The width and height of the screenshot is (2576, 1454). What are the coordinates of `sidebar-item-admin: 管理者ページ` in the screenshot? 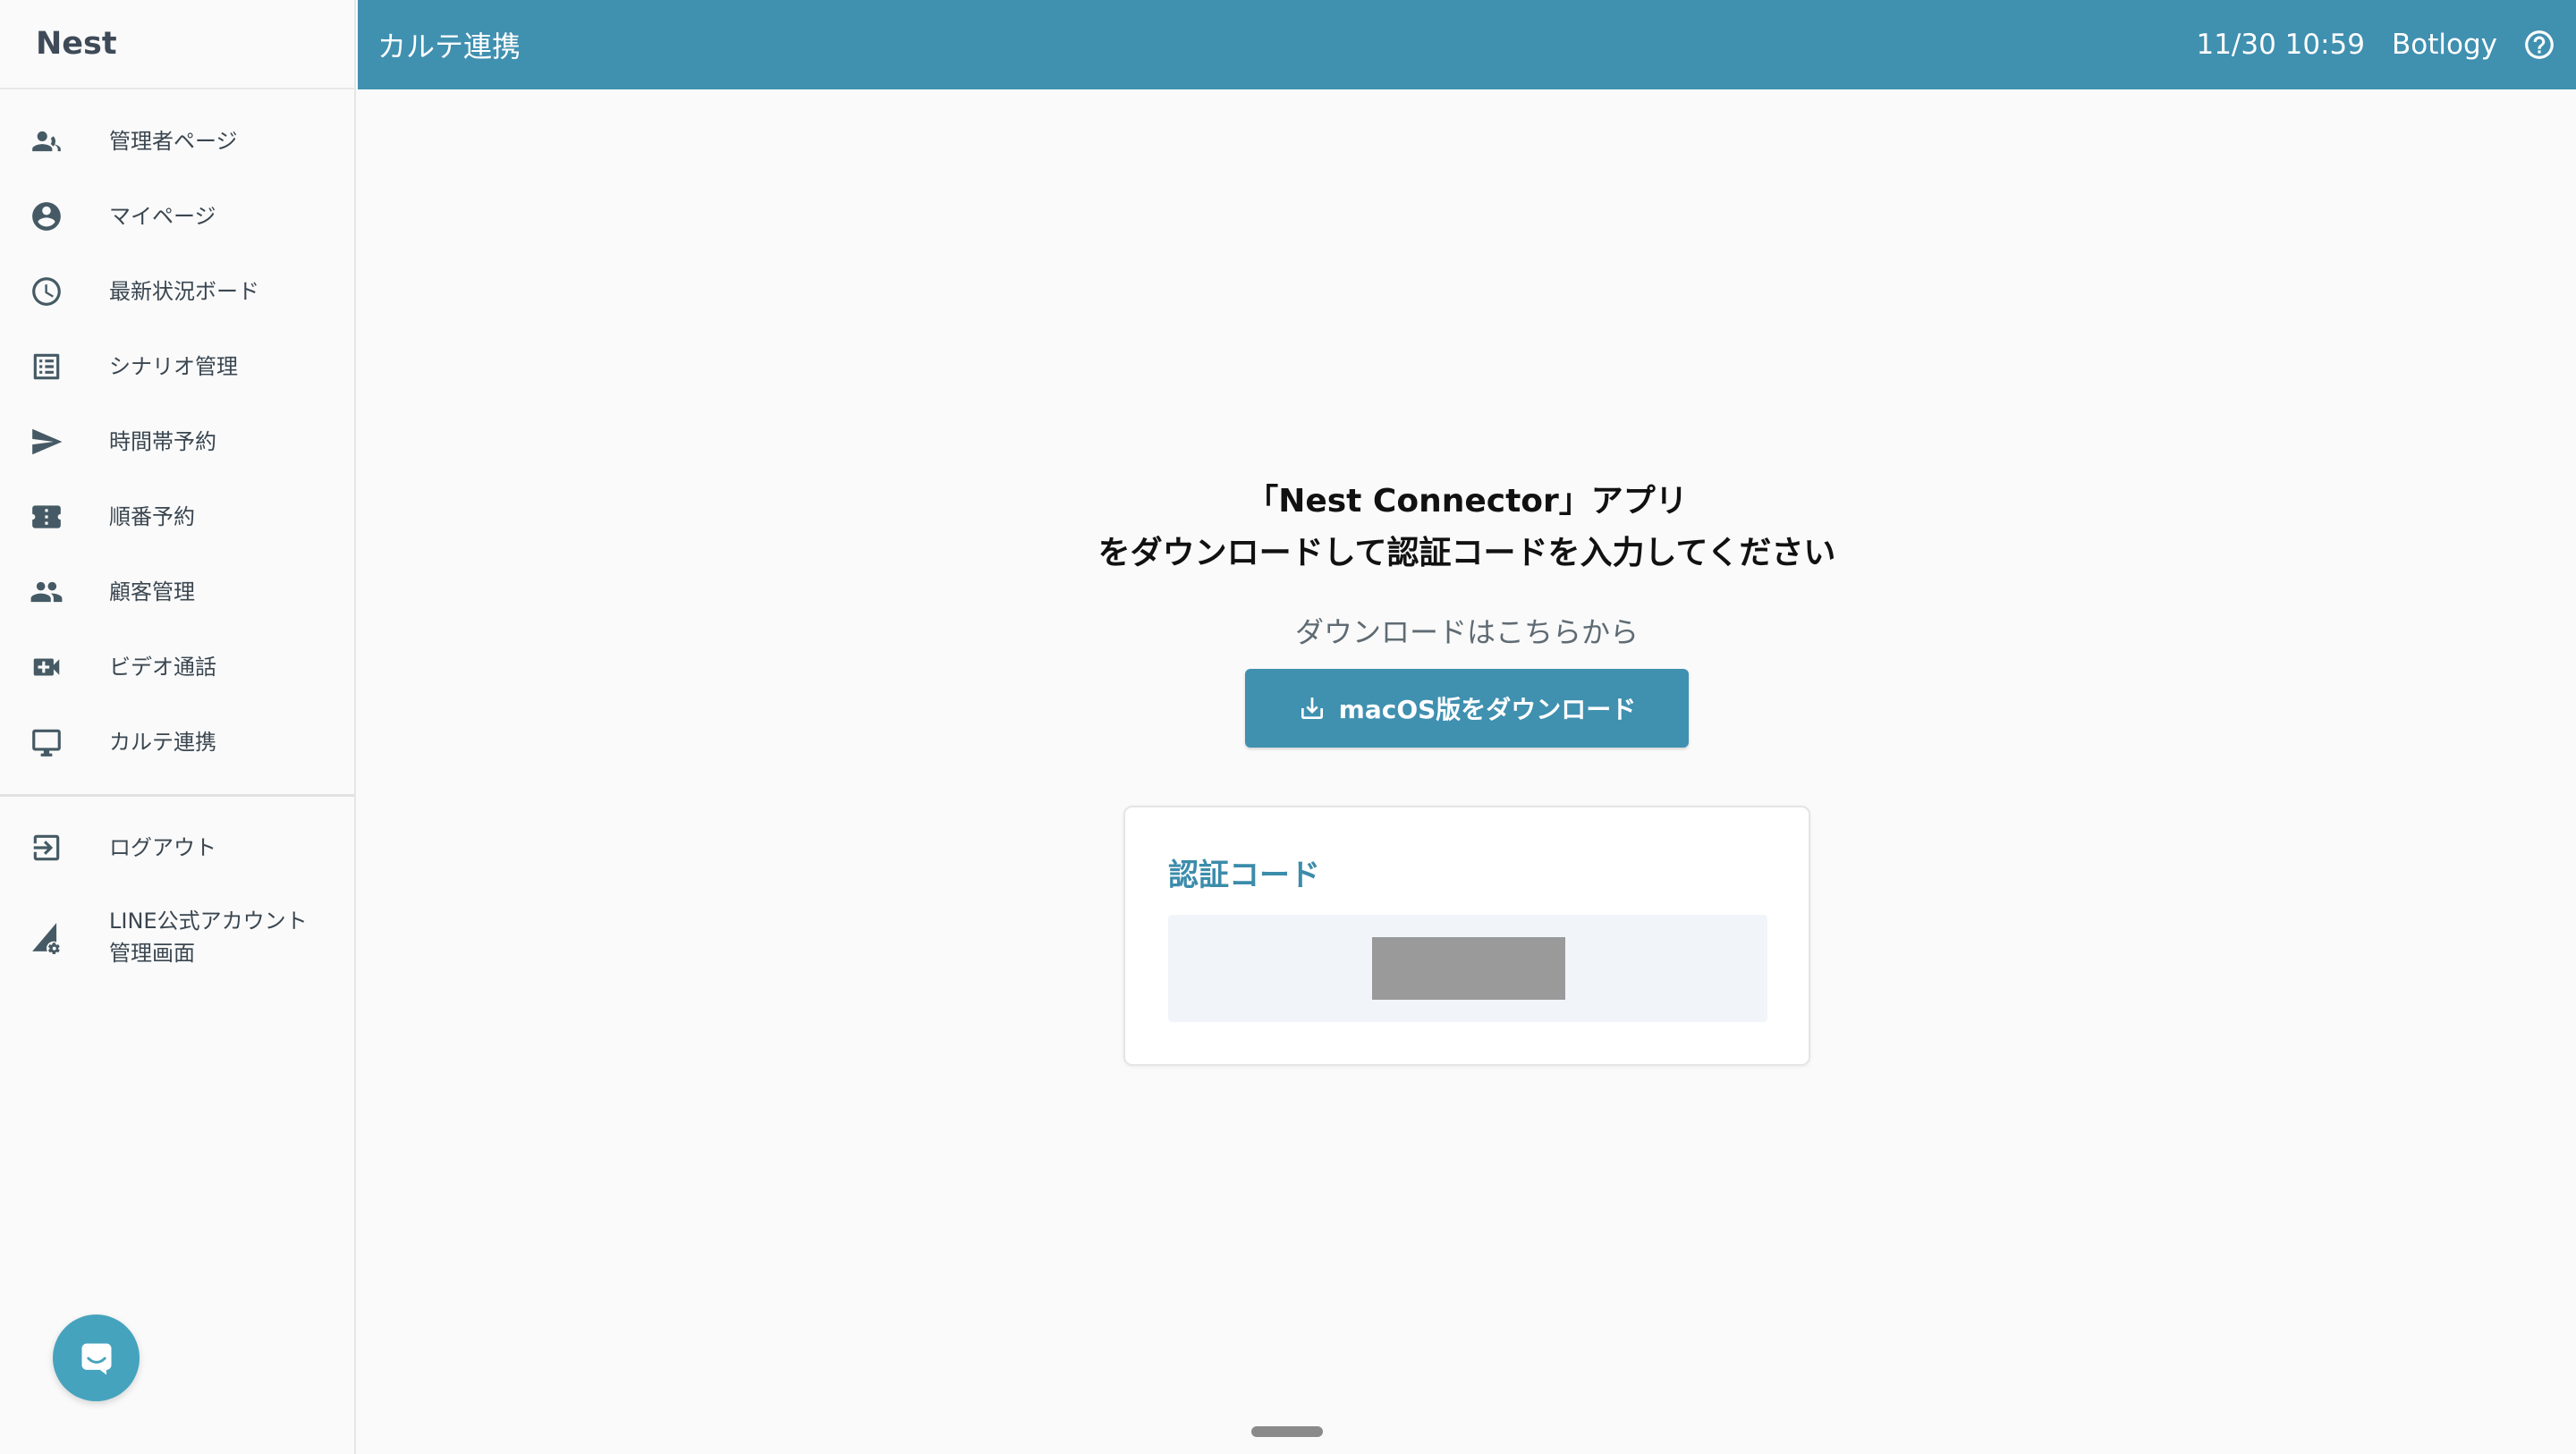 It's located at (177, 141).